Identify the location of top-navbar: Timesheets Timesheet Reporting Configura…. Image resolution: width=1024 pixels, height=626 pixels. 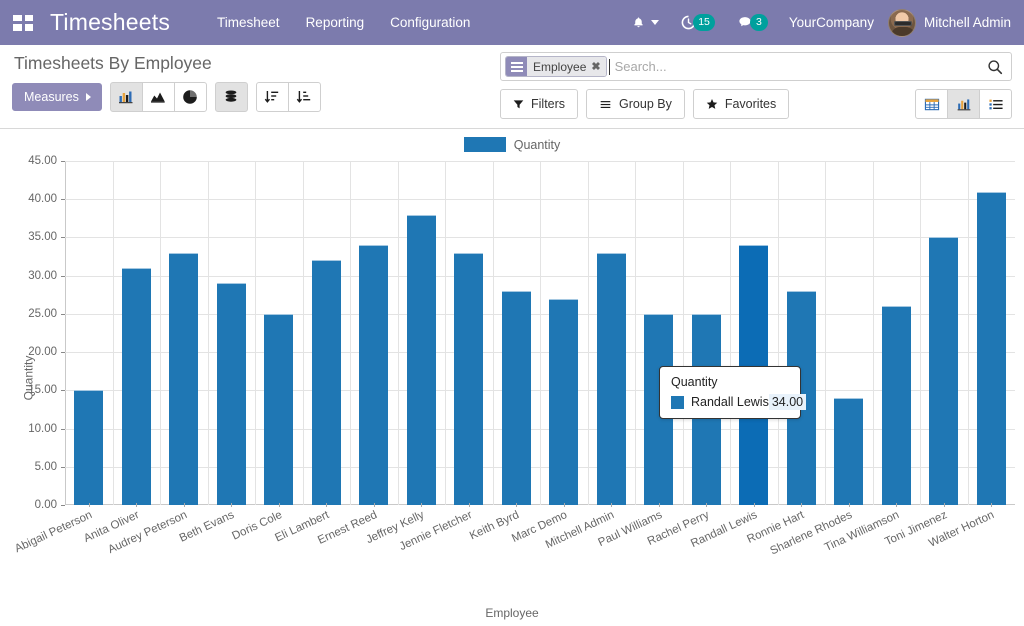
(512, 22).